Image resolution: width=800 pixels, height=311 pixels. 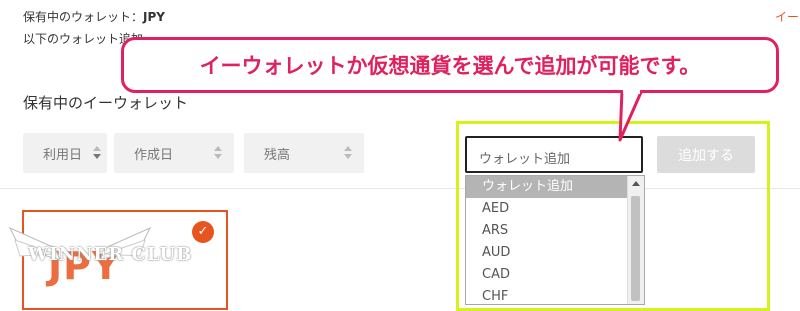 I want to click on dropdown-scrollbar, so click(x=635, y=240).